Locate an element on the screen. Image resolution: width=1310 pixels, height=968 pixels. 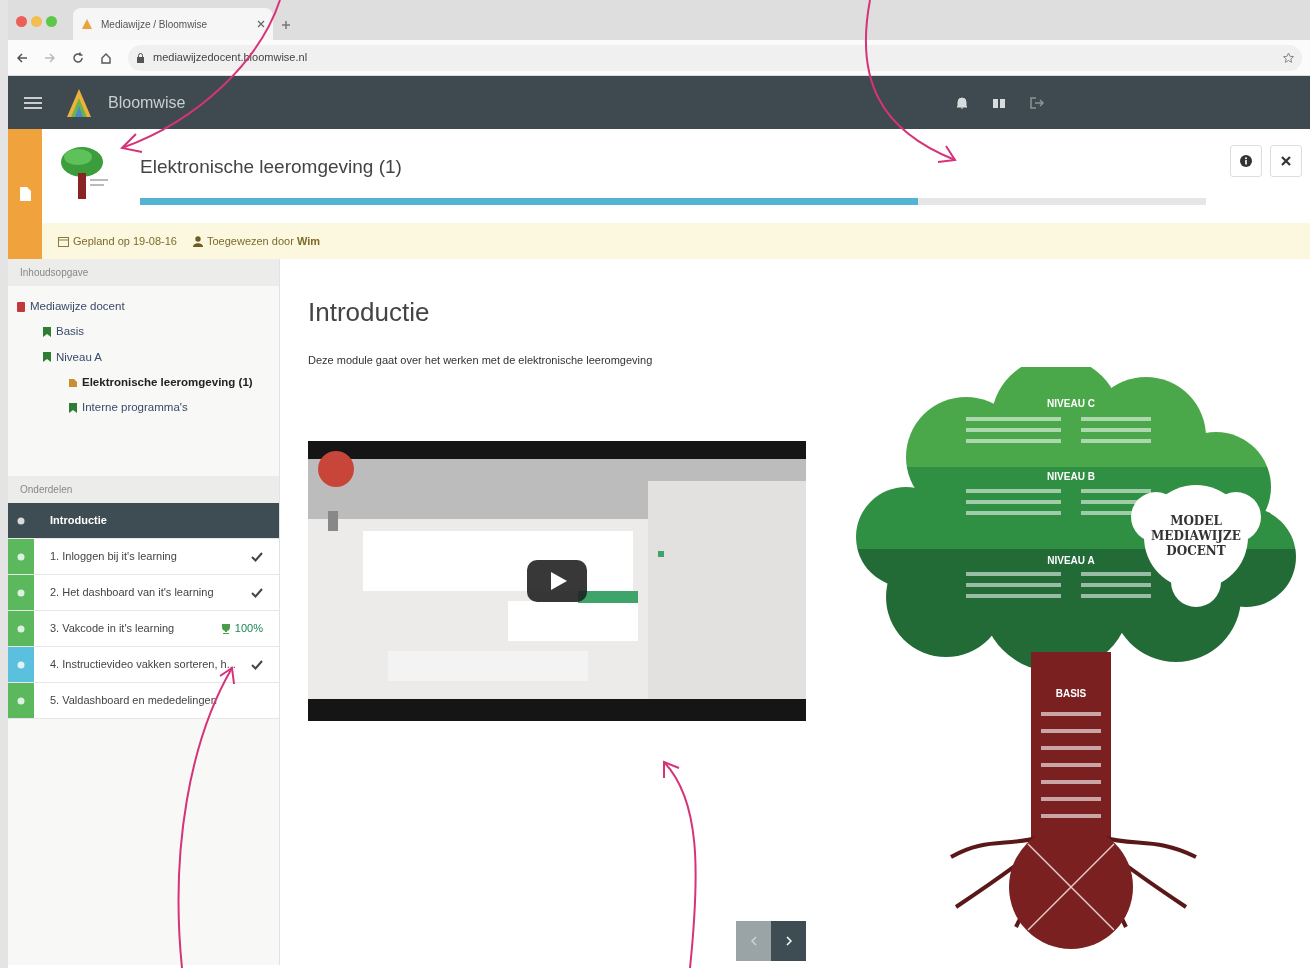
toc-item: Interne programma's is located at coordinates (143, 408).